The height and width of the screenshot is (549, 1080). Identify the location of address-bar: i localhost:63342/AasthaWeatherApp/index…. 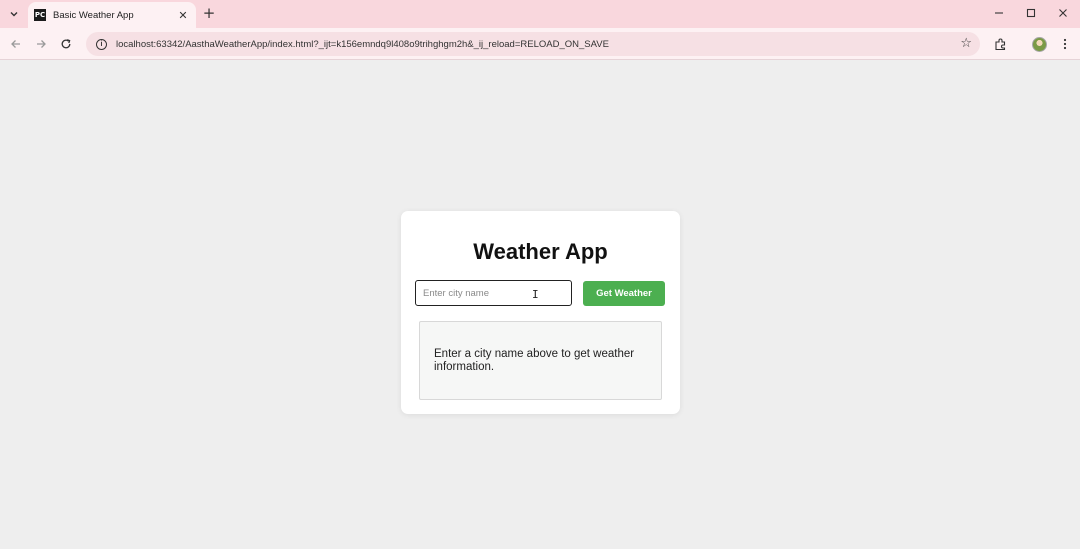
(533, 44).